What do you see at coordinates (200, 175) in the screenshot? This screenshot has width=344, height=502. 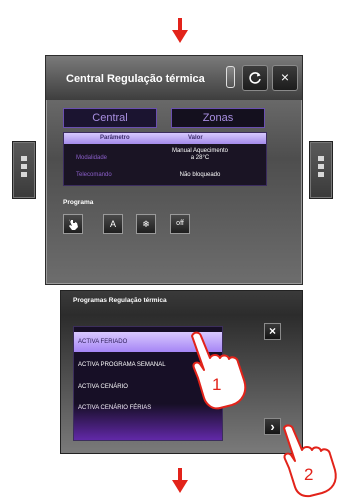 I see `row-value-remote: Não bloqueado` at bounding box center [200, 175].